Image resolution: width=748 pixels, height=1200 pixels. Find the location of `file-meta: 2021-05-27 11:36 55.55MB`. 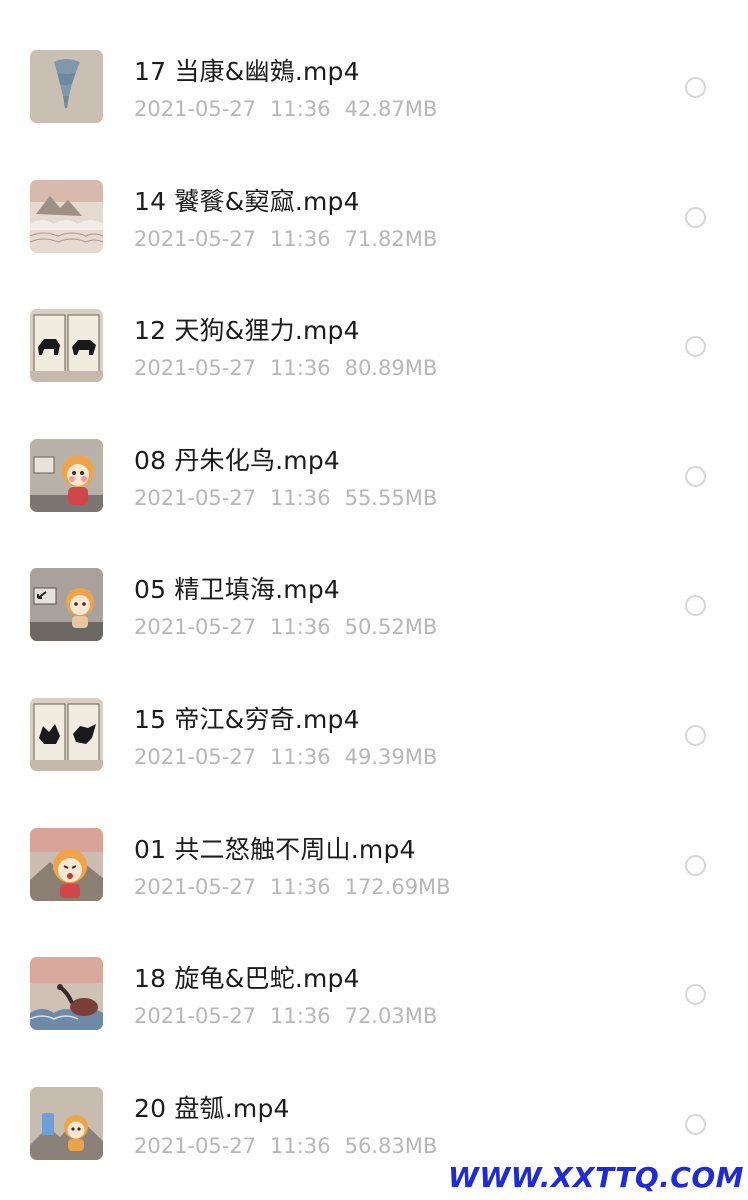

file-meta: 2021-05-27 11:36 55.55MB is located at coordinates (285, 498).